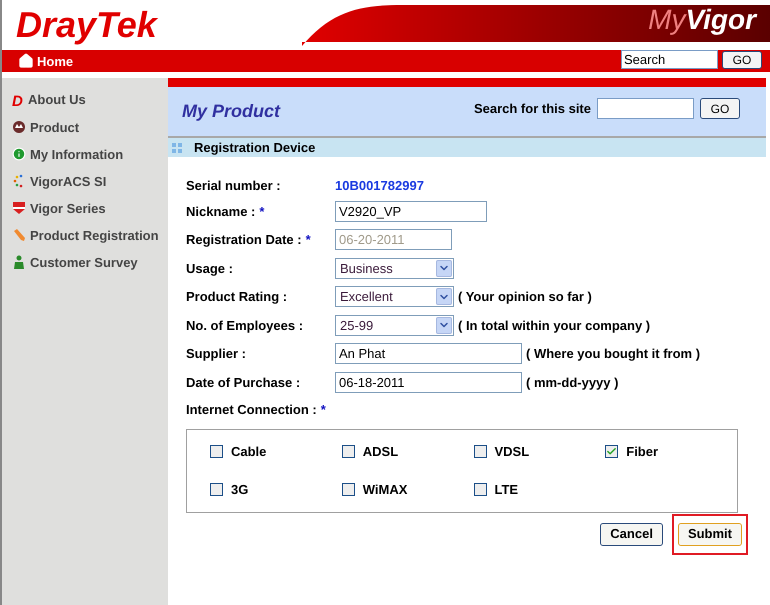 The width and height of the screenshot is (770, 605). I want to click on field-label: Registration Date :, so click(244, 240).